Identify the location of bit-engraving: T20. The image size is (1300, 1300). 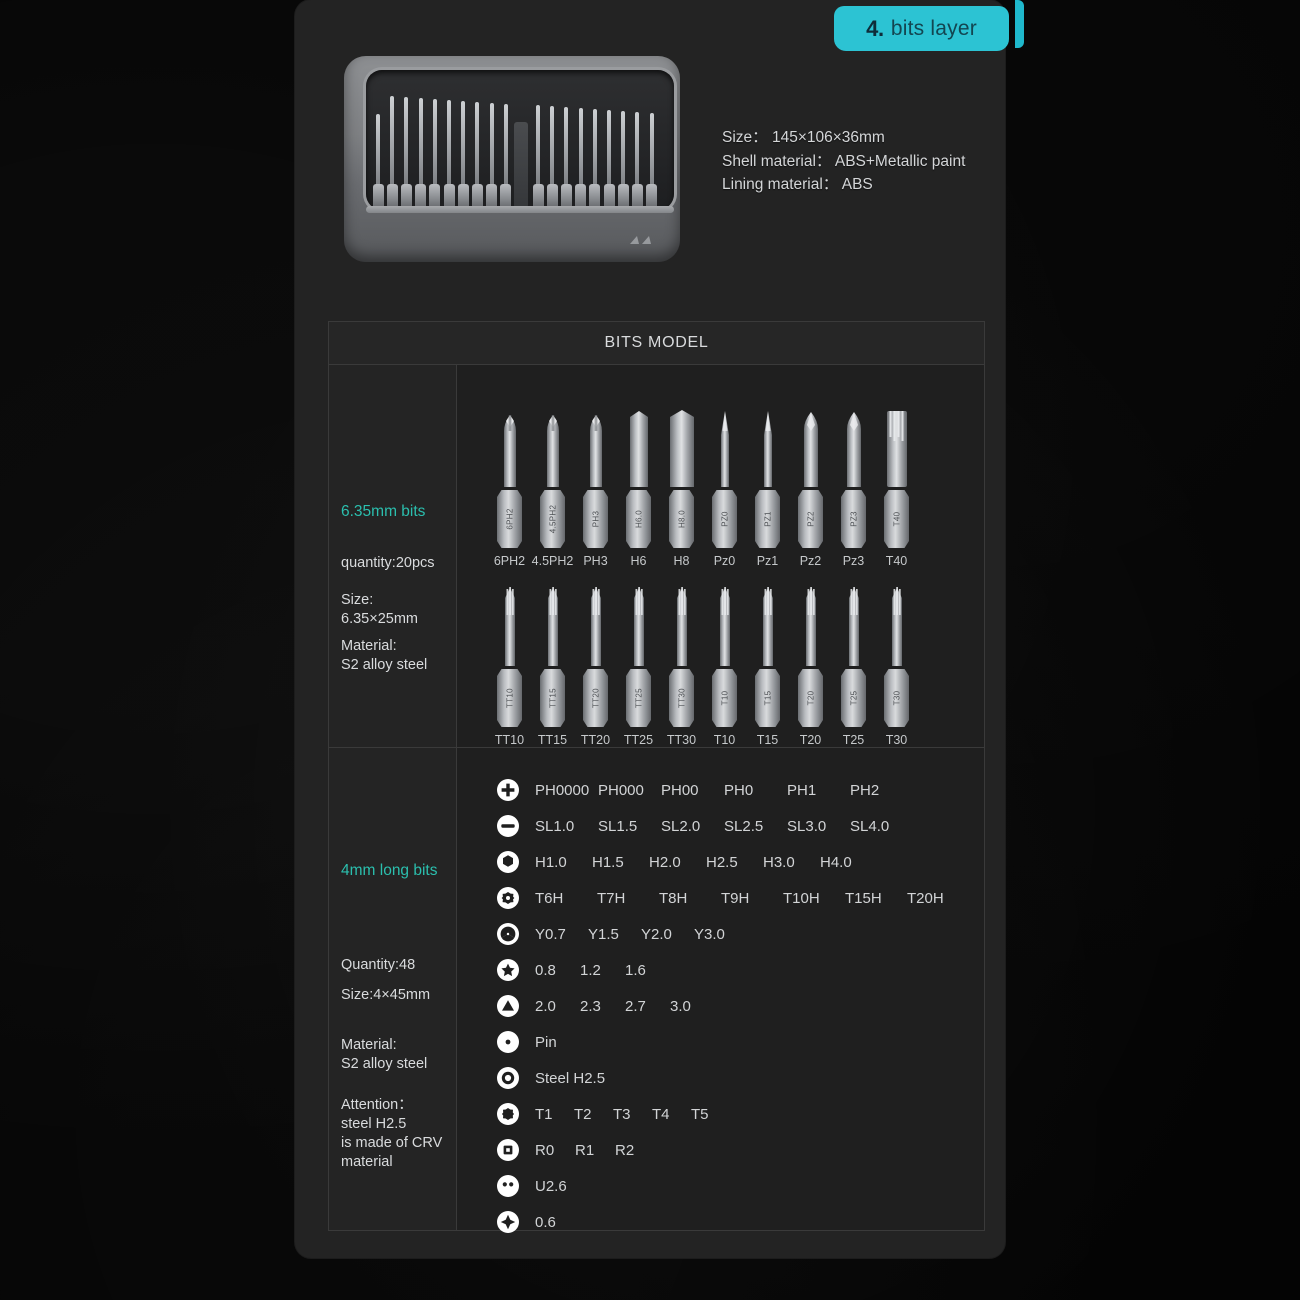
(810, 698).